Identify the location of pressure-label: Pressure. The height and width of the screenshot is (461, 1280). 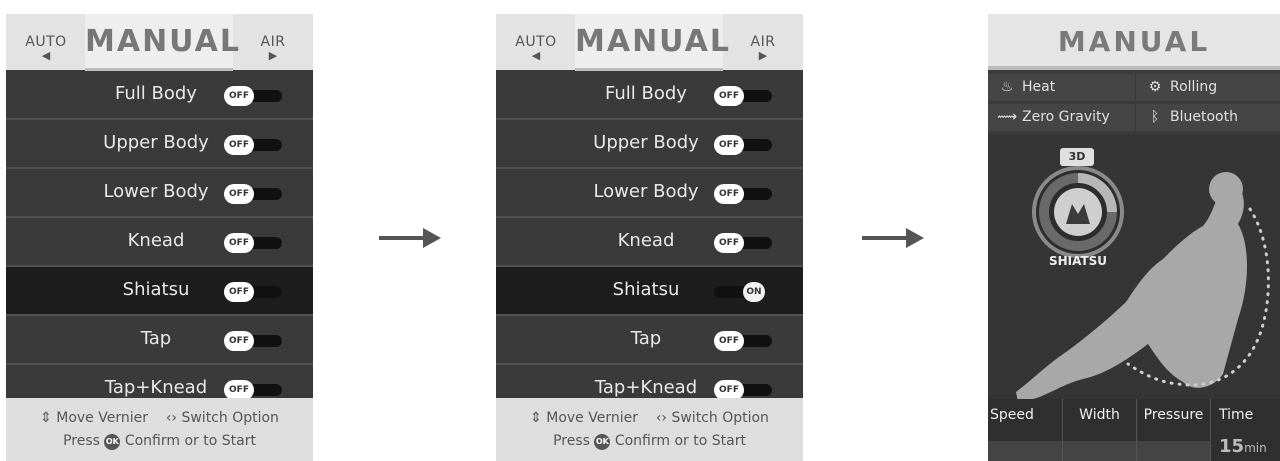
(1173, 415).